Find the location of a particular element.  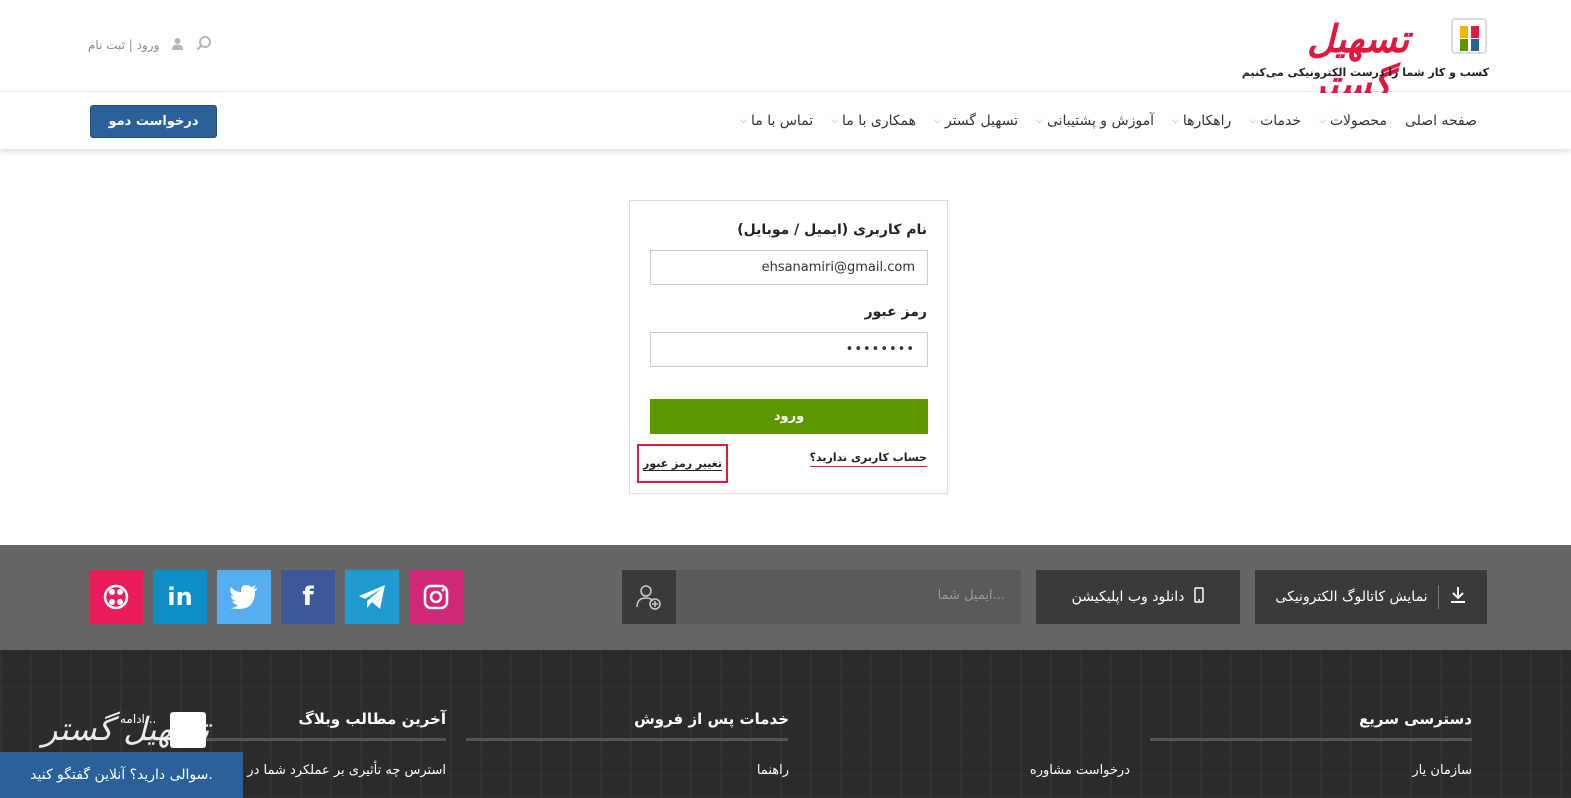

chat-logo-mark-icon is located at coordinates (188, 730).